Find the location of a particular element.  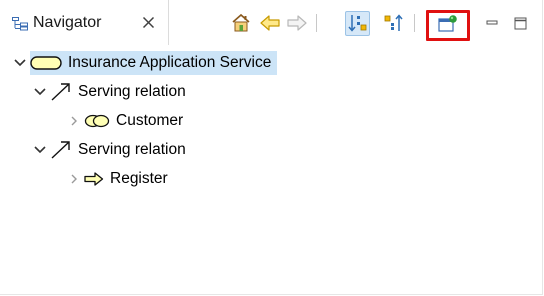

tree-item-customer: Customer is located at coordinates (127, 121).